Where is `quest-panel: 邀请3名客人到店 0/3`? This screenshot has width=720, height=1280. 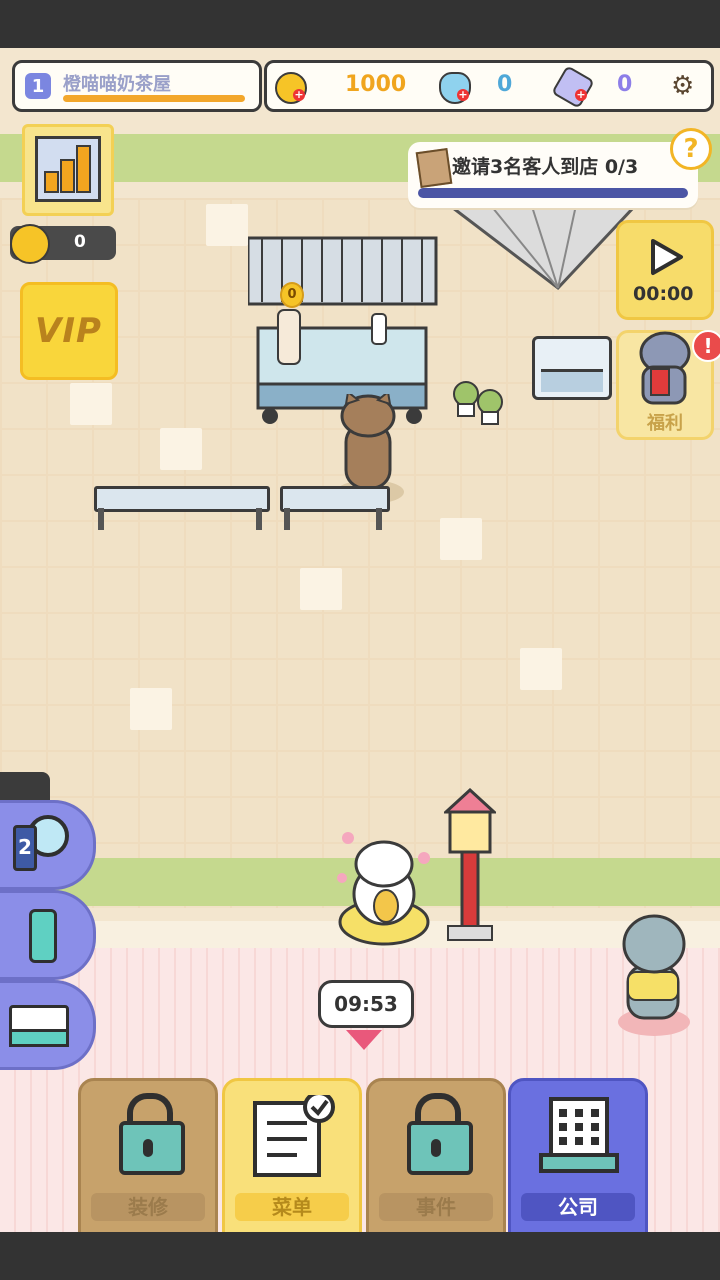 quest-panel: 邀请3名客人到店 0/3 is located at coordinates (553, 175).